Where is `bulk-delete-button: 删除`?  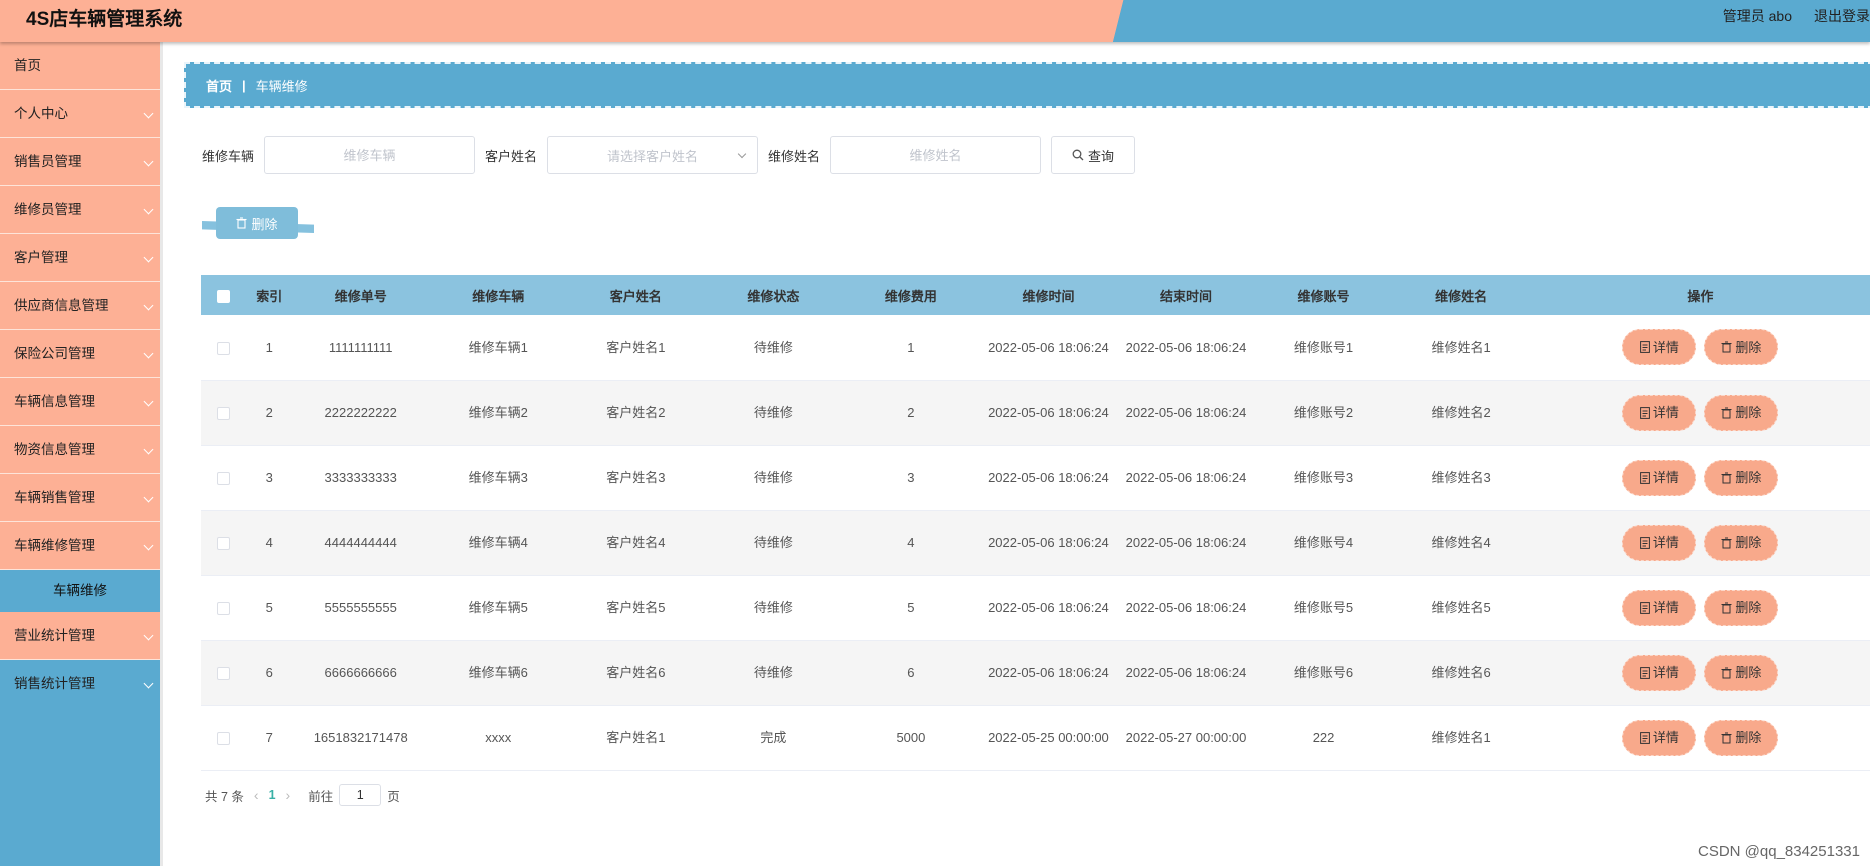 bulk-delete-button: 删除 is located at coordinates (257, 223).